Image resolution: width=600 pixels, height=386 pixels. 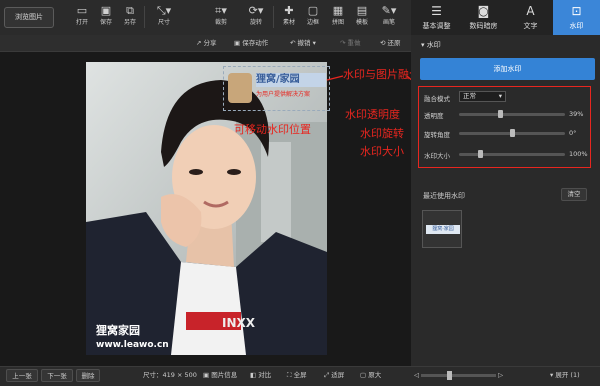 What do you see at coordinates (283, 94) in the screenshot?
I see `watermark-logo-sub: 为用户提供解决方案` at bounding box center [283, 94].